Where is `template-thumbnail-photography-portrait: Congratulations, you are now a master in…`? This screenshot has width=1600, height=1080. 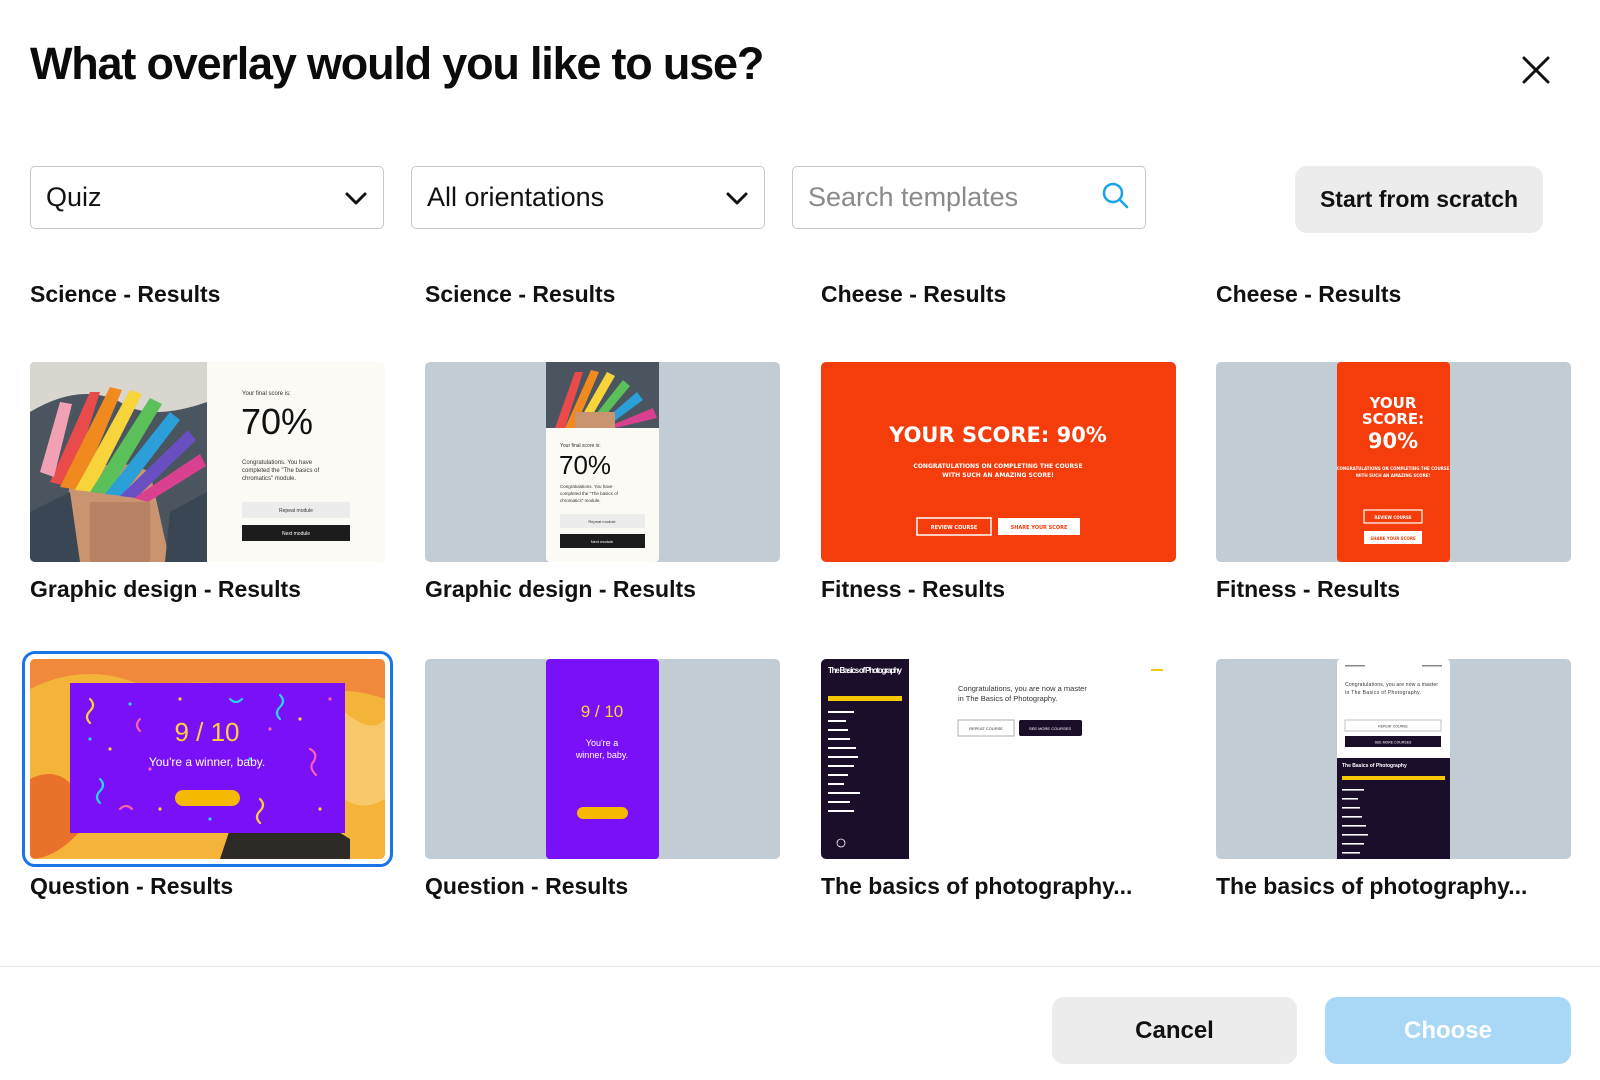 template-thumbnail-photography-portrait: Congratulations, you are now a master in… is located at coordinates (1393, 759).